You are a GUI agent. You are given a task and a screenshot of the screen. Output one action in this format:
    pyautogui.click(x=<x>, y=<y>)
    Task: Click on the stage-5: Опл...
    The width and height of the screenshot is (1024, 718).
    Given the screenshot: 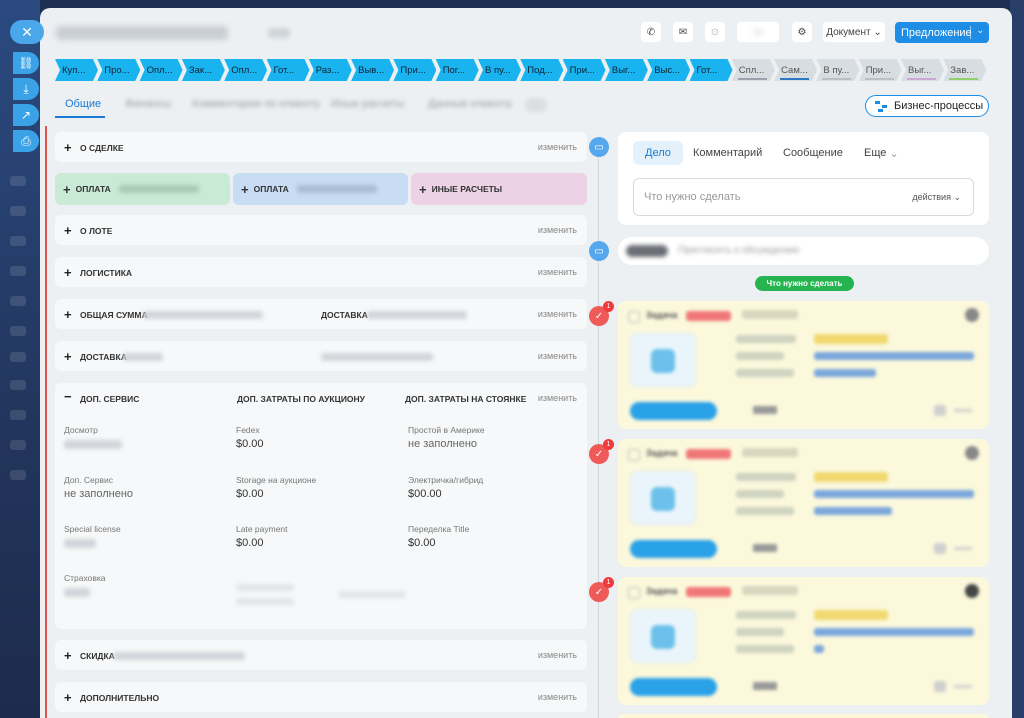 What is the action you would take?
    pyautogui.click(x=245, y=70)
    